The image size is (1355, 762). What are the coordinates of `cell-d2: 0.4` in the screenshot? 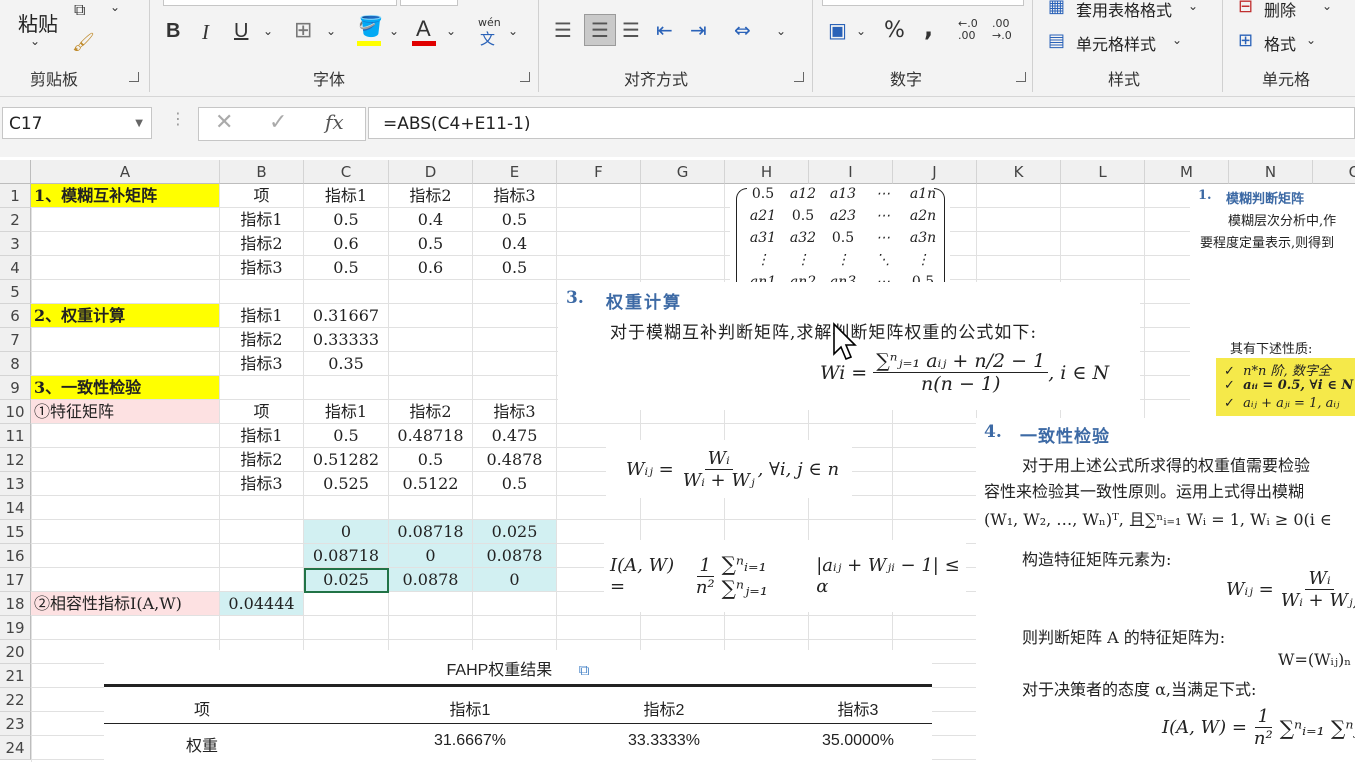 It's located at (430, 219).